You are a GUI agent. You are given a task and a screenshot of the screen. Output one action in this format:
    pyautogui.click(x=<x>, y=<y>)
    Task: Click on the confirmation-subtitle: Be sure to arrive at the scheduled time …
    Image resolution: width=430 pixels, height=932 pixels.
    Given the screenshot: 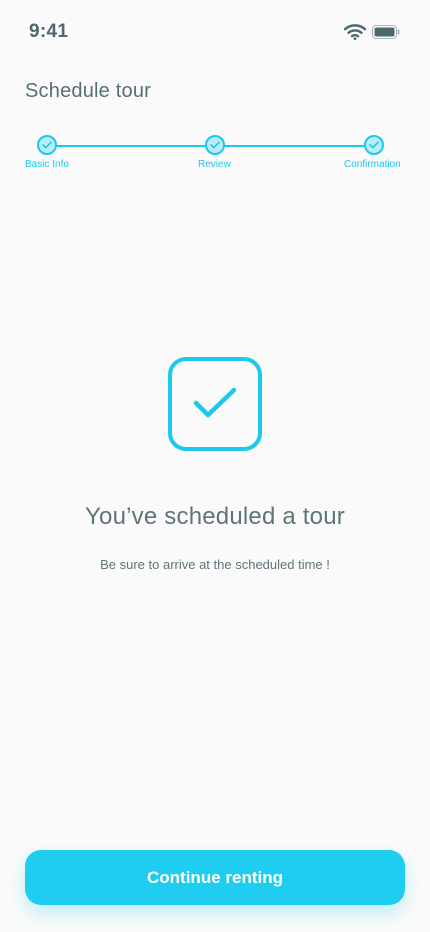 What is the action you would take?
    pyautogui.click(x=215, y=564)
    